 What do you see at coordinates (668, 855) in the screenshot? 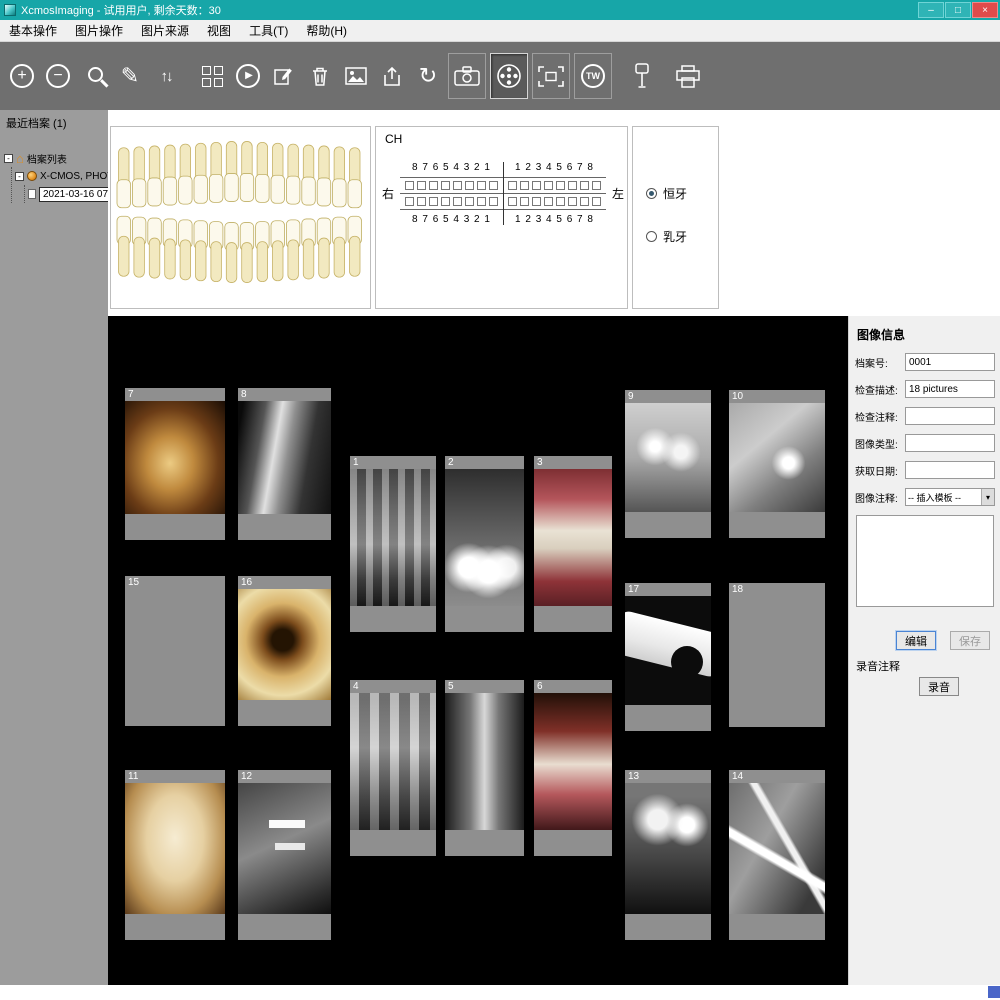
I see `thumbnail-13: 13` at bounding box center [668, 855].